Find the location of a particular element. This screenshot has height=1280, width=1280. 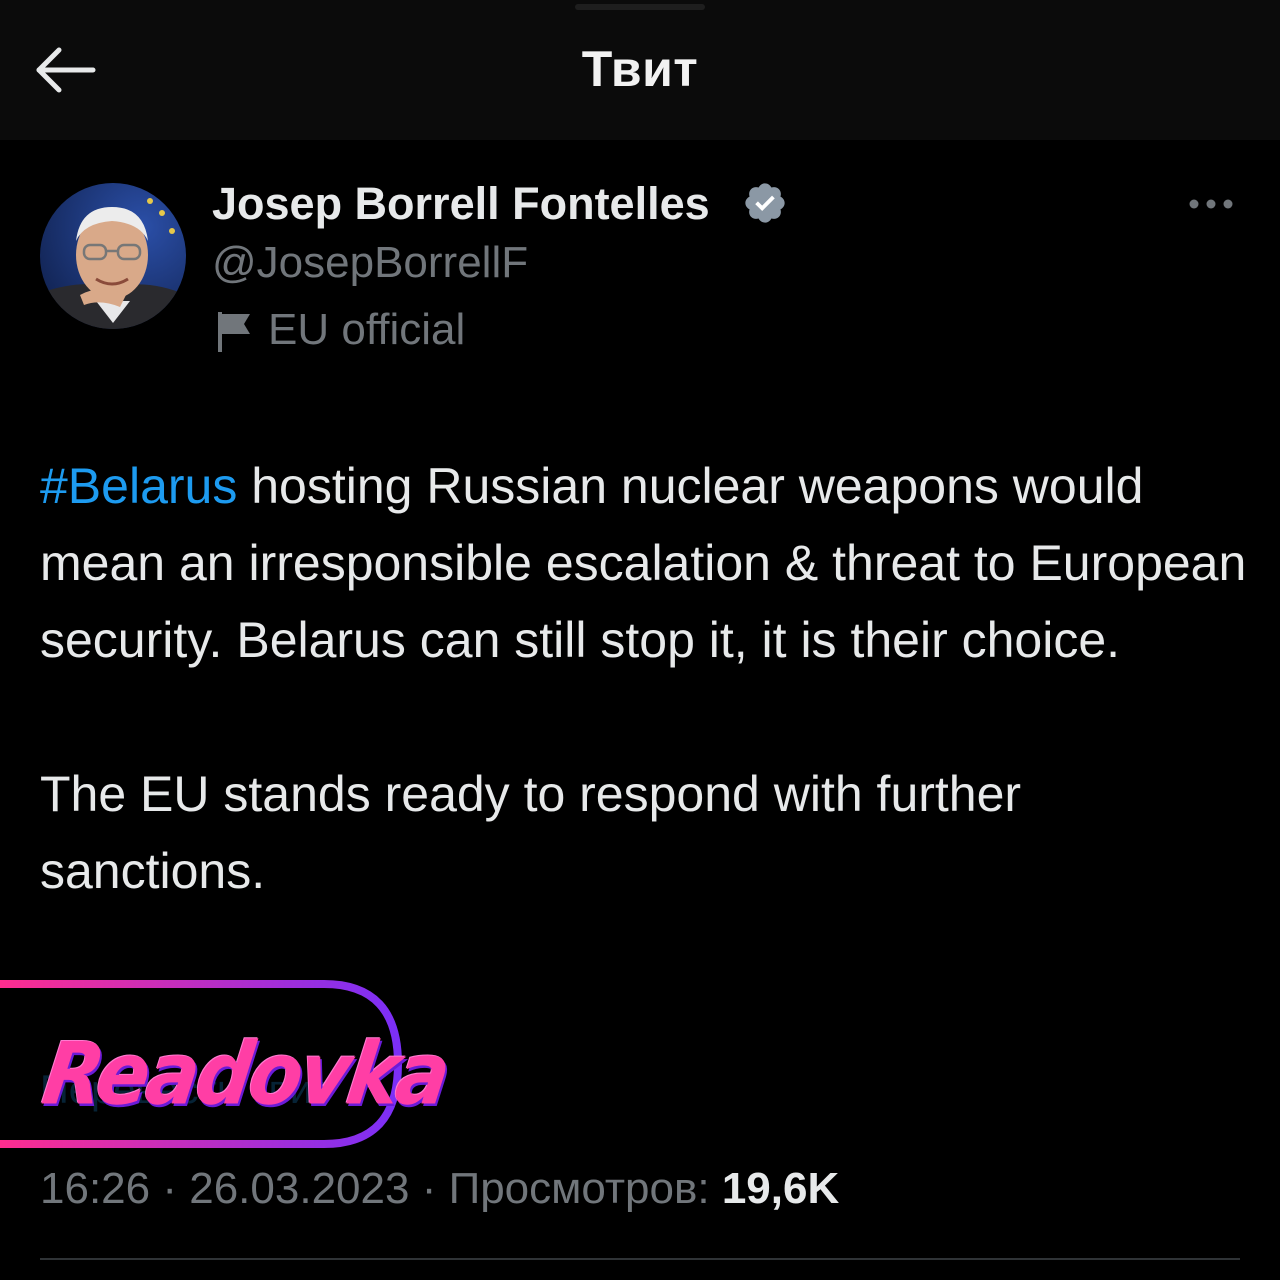

more-options-icon is located at coordinates (1212, 204).